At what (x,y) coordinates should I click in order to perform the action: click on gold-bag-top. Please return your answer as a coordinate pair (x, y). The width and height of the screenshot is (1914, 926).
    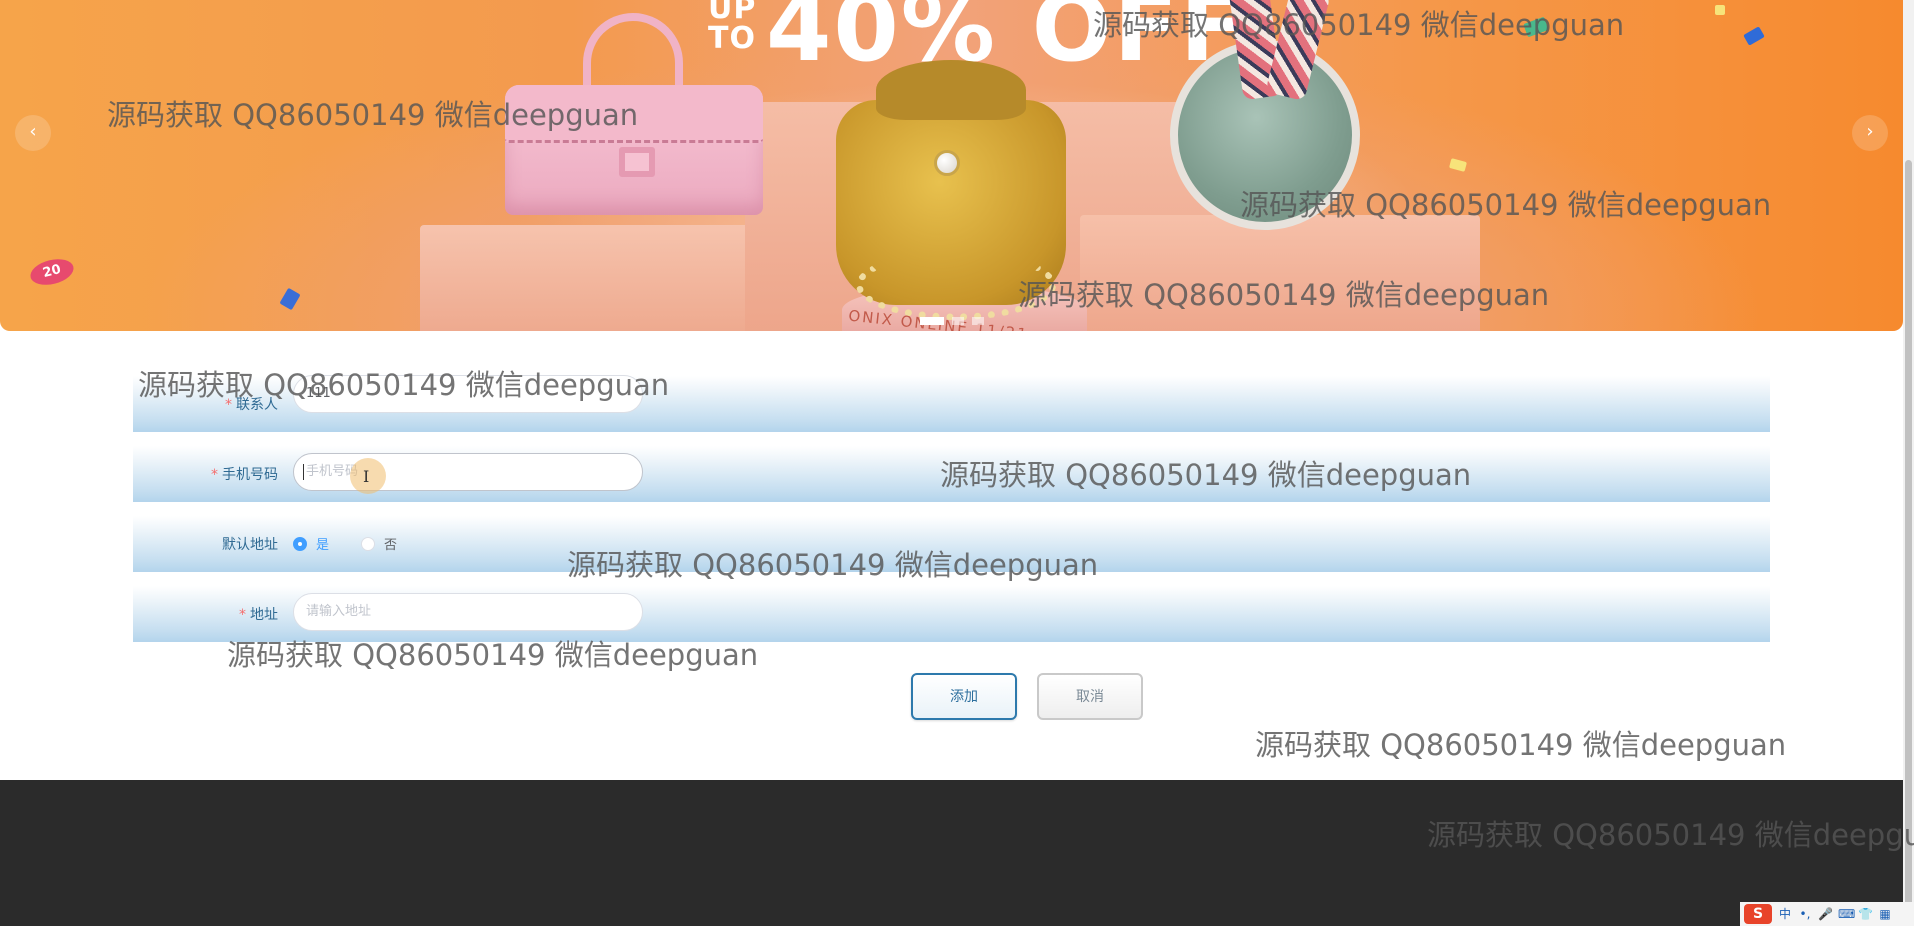
    Looking at the image, I should click on (951, 90).